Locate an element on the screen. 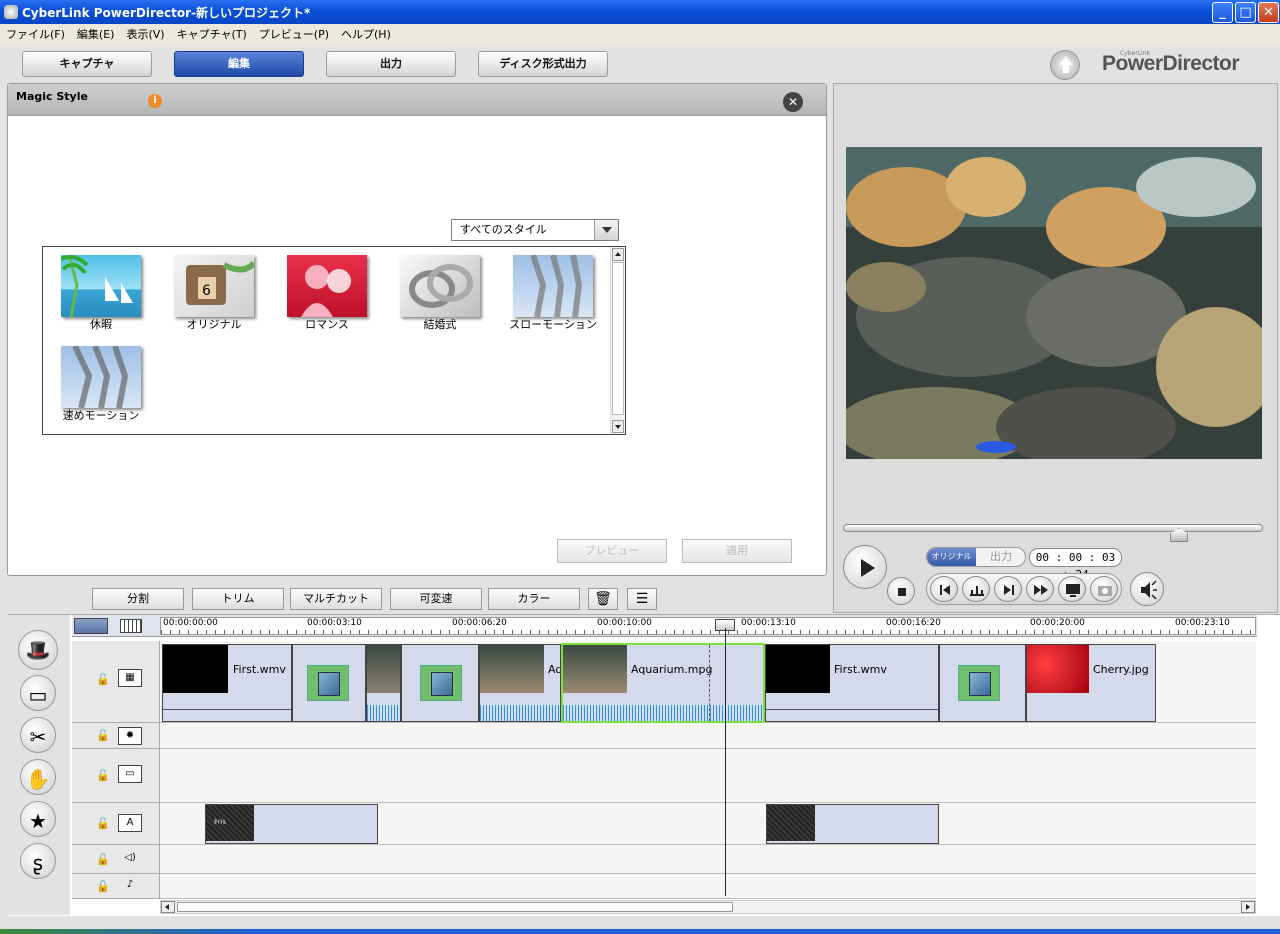 The width and height of the screenshot is (1280, 934). magic-tool-button: 🎩 is located at coordinates (38, 650).